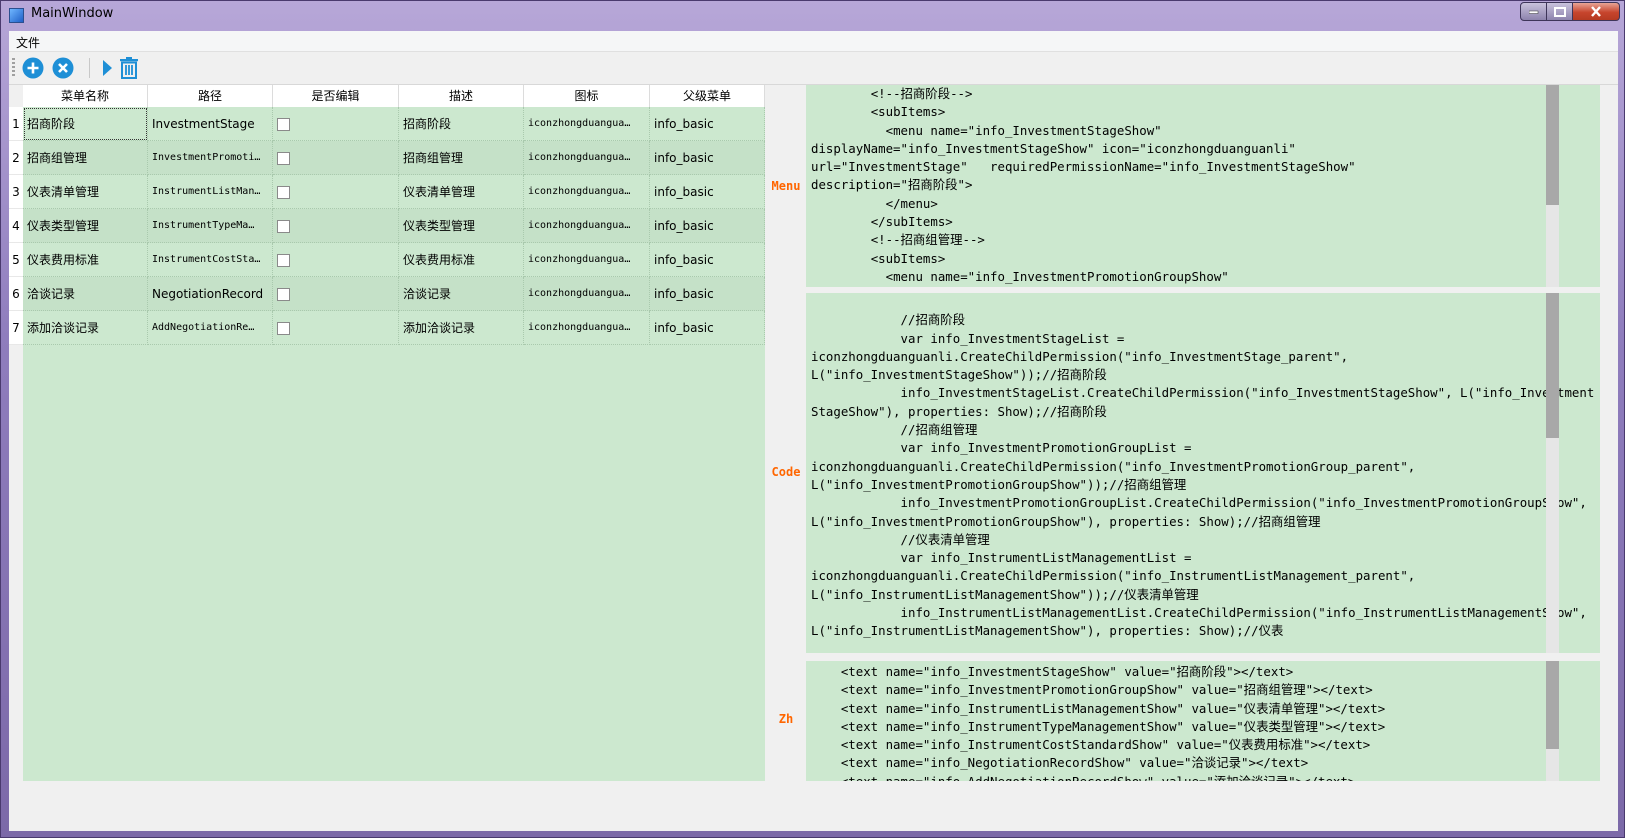 The image size is (1625, 838). What do you see at coordinates (16, 260) in the screenshot?
I see `row-number: 5` at bounding box center [16, 260].